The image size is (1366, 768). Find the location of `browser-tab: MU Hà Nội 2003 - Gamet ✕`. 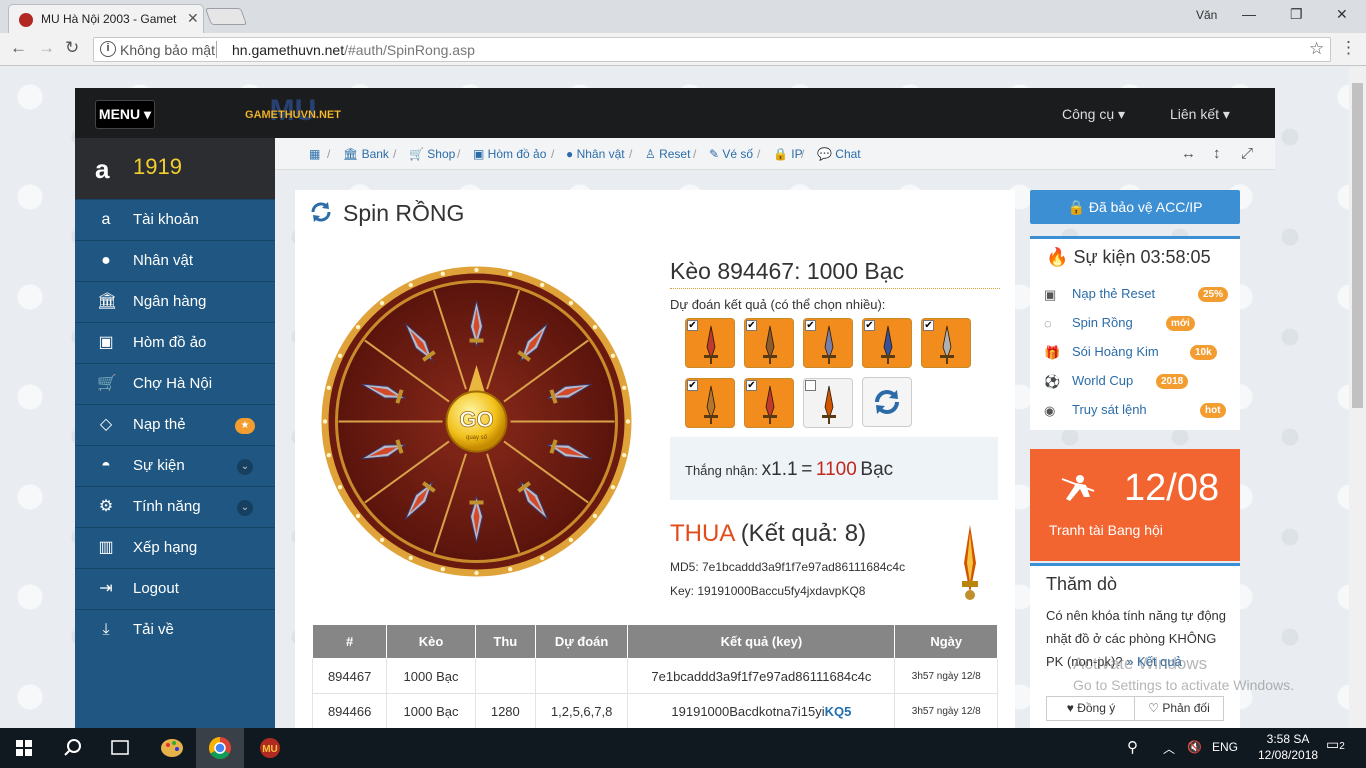

browser-tab: MU Hà Nội 2003 - Gamet ✕ is located at coordinates (106, 18).